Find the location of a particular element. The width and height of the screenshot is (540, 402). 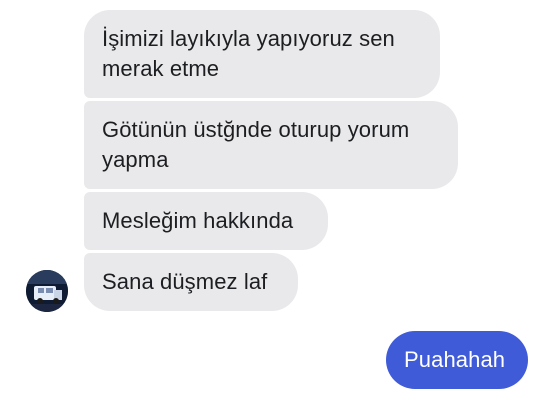

message-text-line: Sana düşmez laf is located at coordinates (185, 281).